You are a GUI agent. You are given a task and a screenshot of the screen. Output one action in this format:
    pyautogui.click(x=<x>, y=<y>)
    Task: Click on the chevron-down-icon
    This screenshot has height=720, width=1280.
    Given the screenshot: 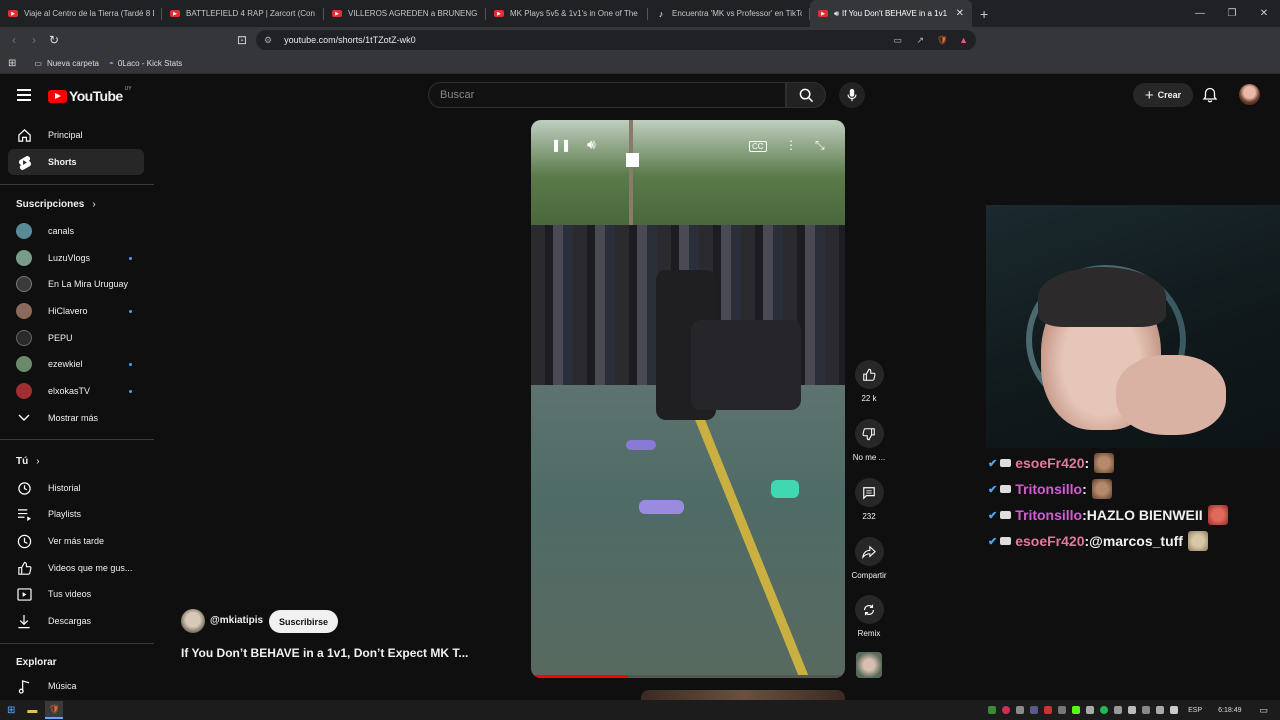 What is the action you would take?
    pyautogui.click(x=24, y=418)
    